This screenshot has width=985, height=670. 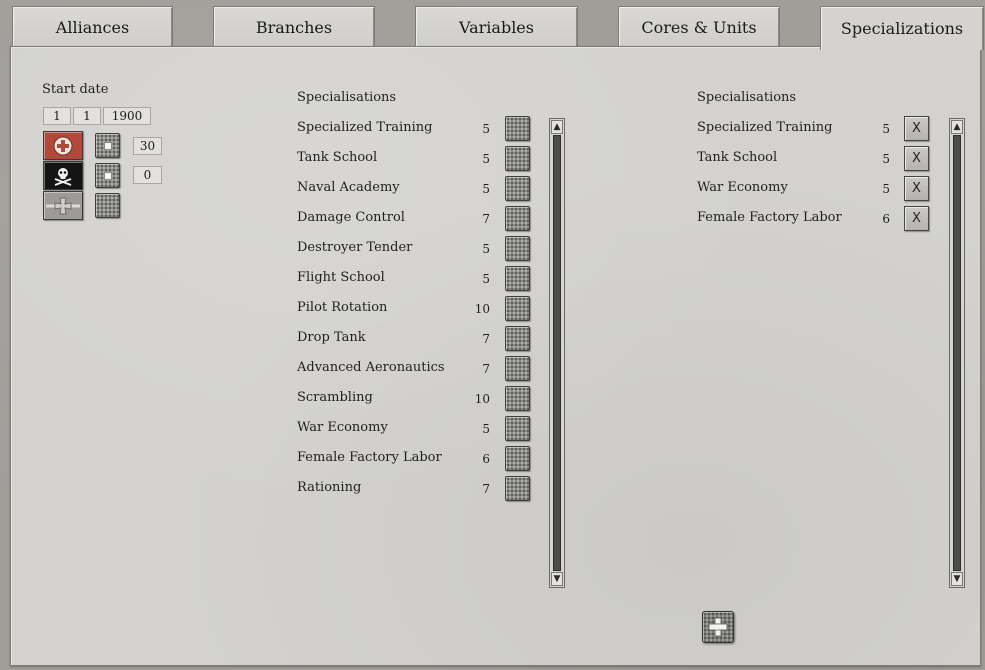 I want to click on start-date-label: Start date, so click(x=75, y=89).